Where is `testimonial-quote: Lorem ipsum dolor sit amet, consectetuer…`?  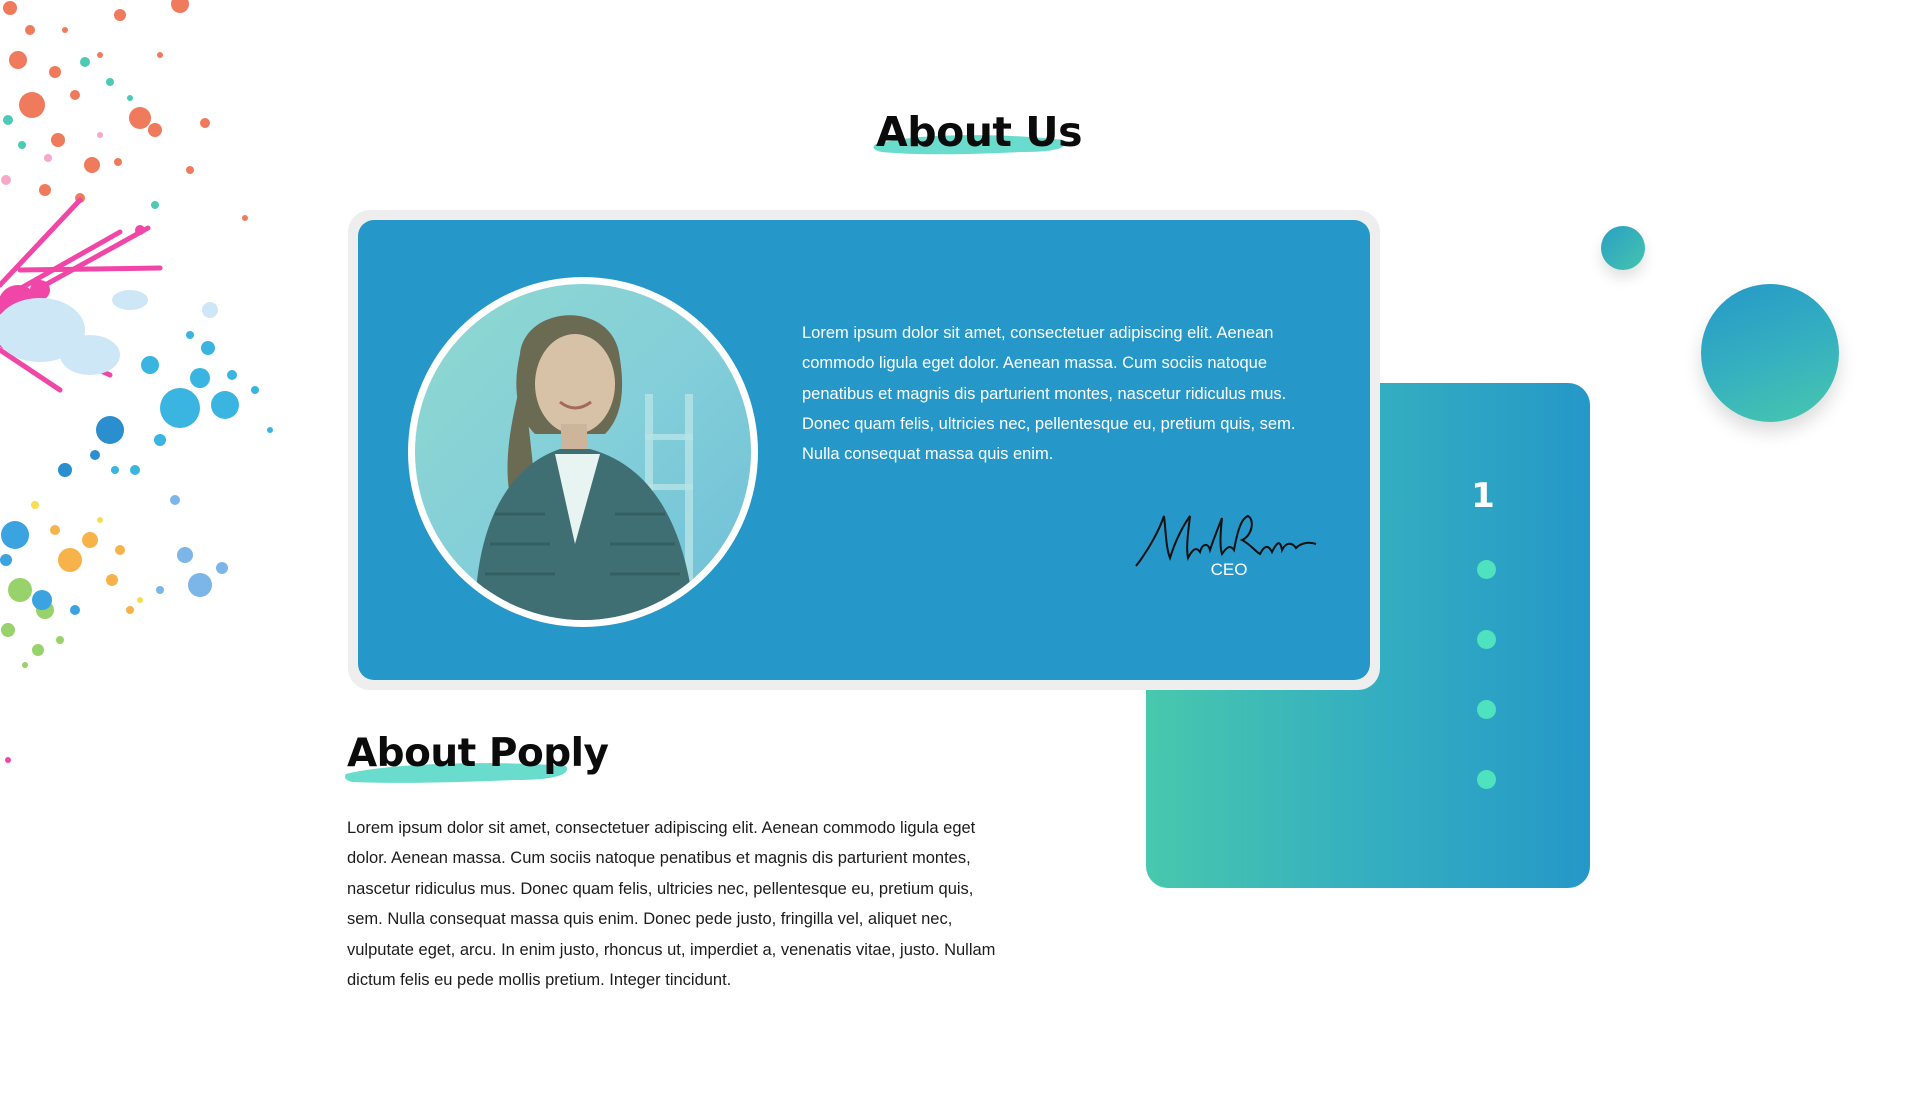 testimonial-quote: Lorem ipsum dolor sit amet, consectetuer… is located at coordinates (1049, 394).